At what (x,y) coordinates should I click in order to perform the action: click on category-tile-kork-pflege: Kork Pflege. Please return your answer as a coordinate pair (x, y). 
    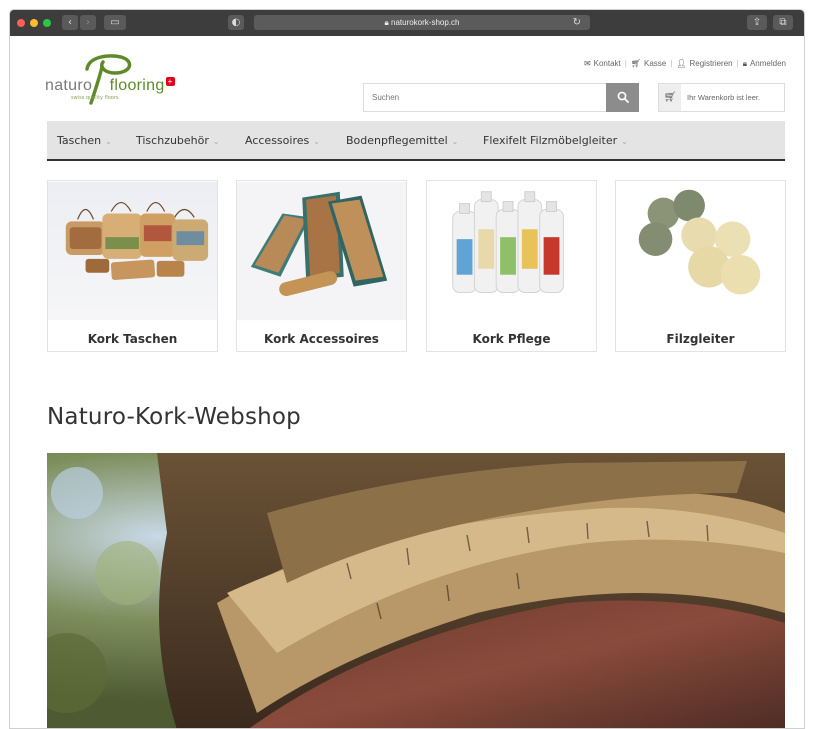
    Looking at the image, I should click on (511, 266).